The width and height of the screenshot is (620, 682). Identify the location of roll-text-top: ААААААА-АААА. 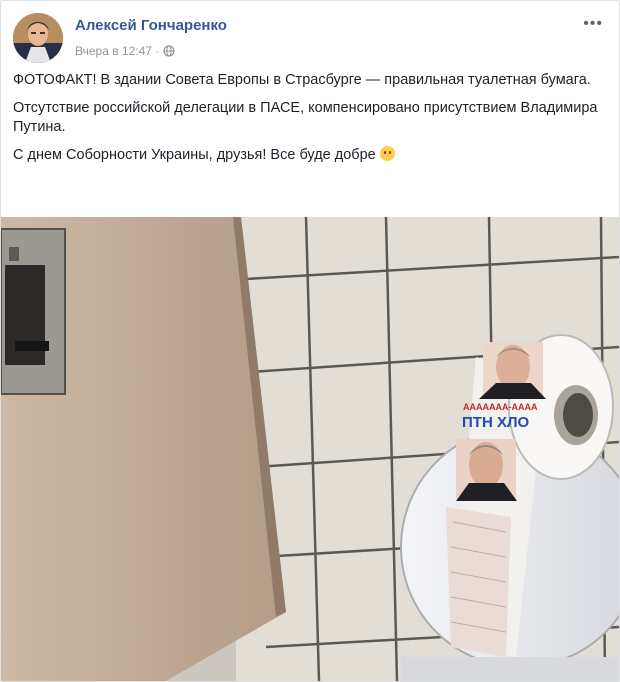
(500, 407).